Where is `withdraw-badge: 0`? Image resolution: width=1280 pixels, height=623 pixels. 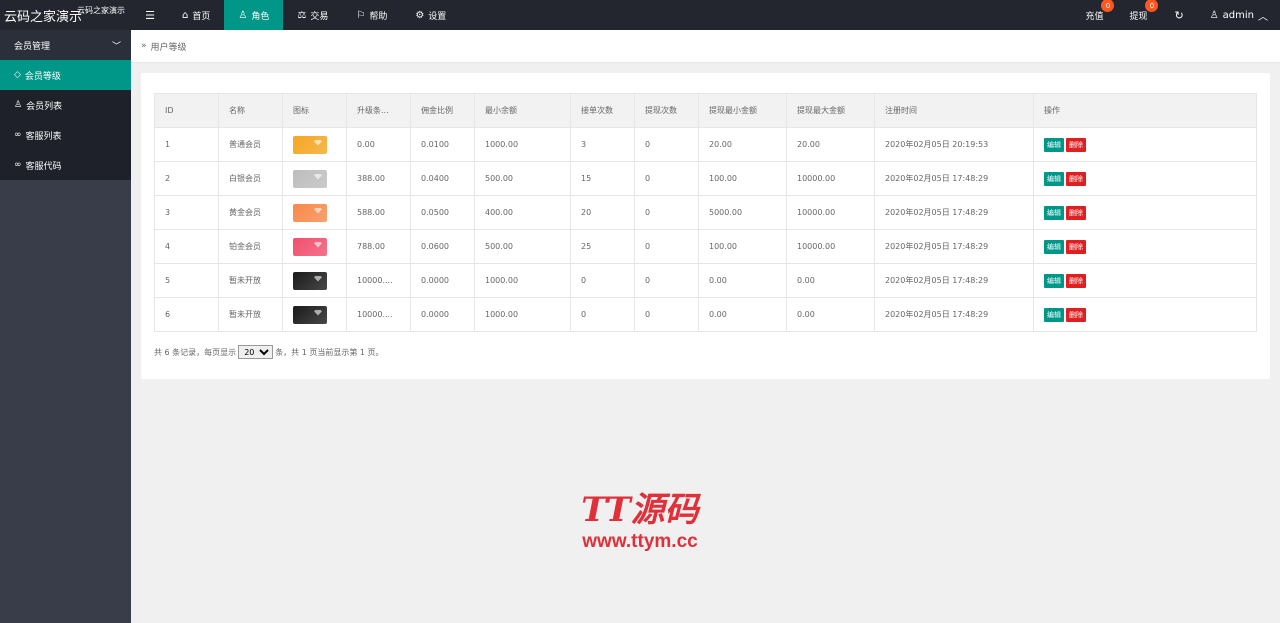 withdraw-badge: 0 is located at coordinates (1152, 6).